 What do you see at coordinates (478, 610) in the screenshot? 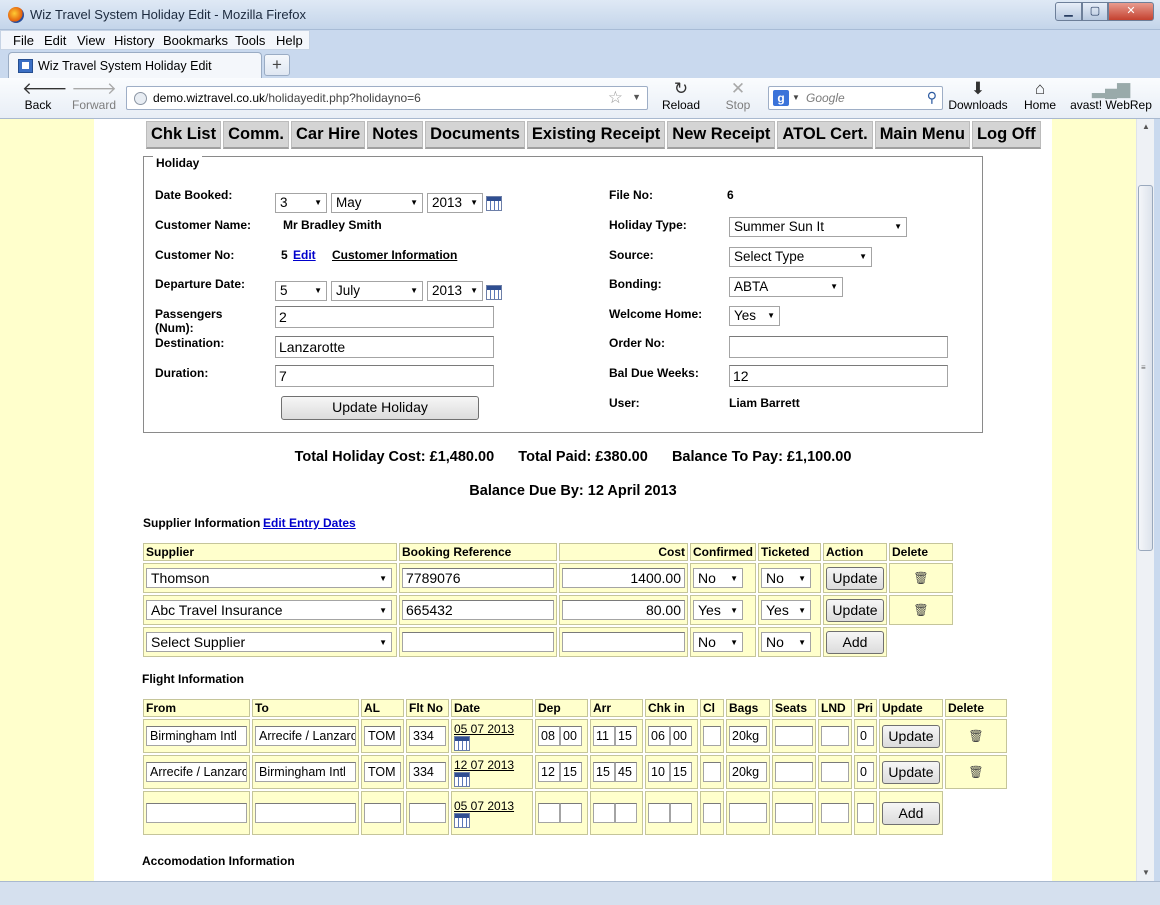
I see `booking-reference-input: 665432` at bounding box center [478, 610].